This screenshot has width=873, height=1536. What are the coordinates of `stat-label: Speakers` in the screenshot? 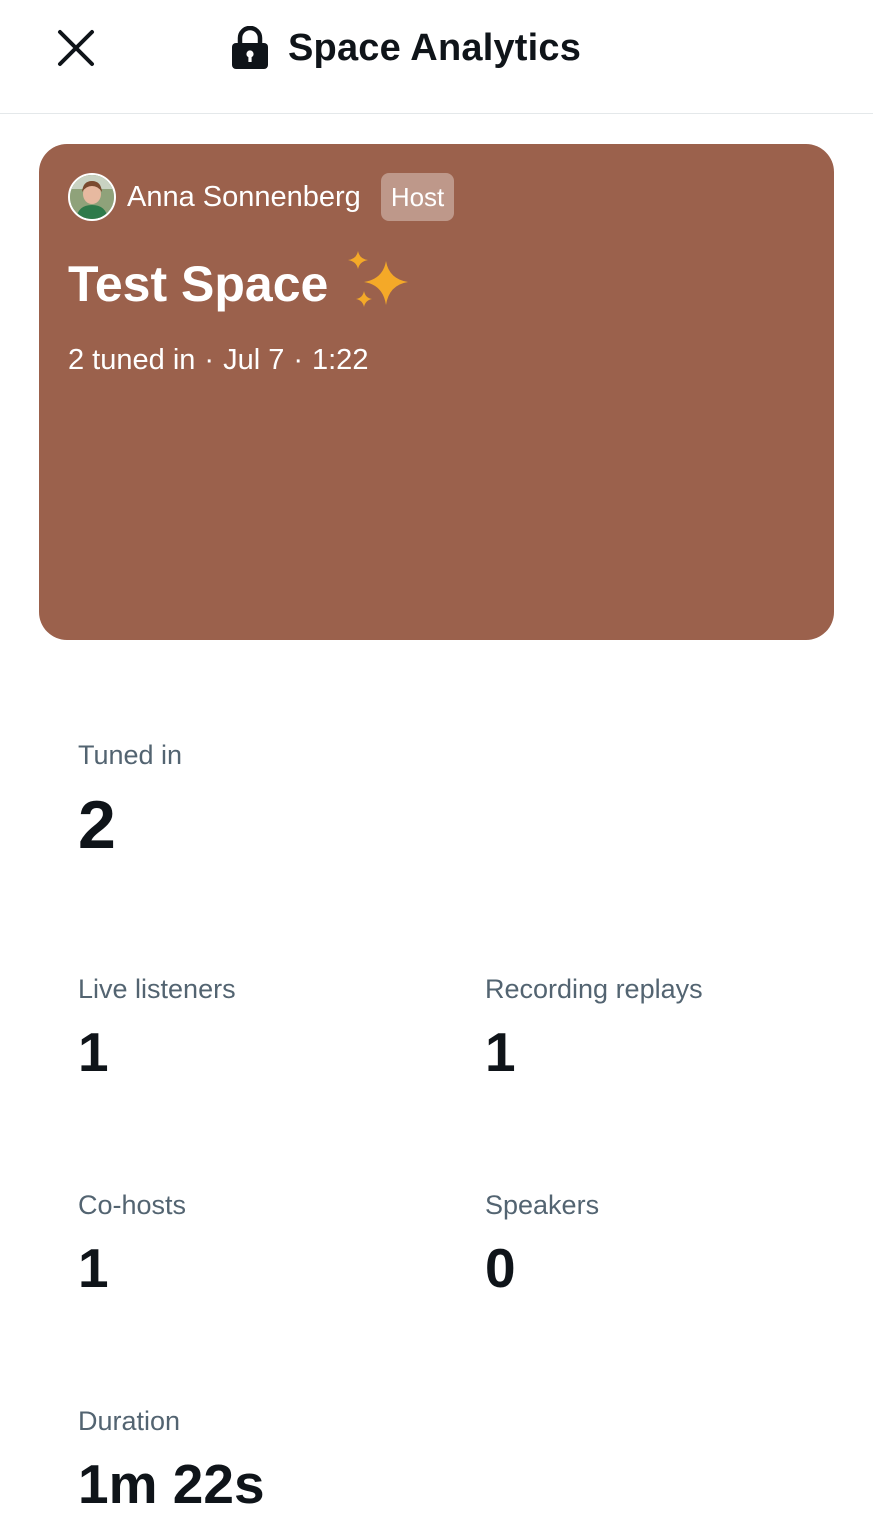 It's located at (542, 1205).